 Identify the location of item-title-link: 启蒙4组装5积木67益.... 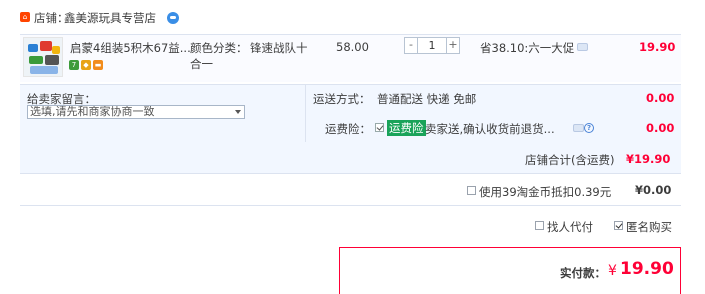
(130, 48).